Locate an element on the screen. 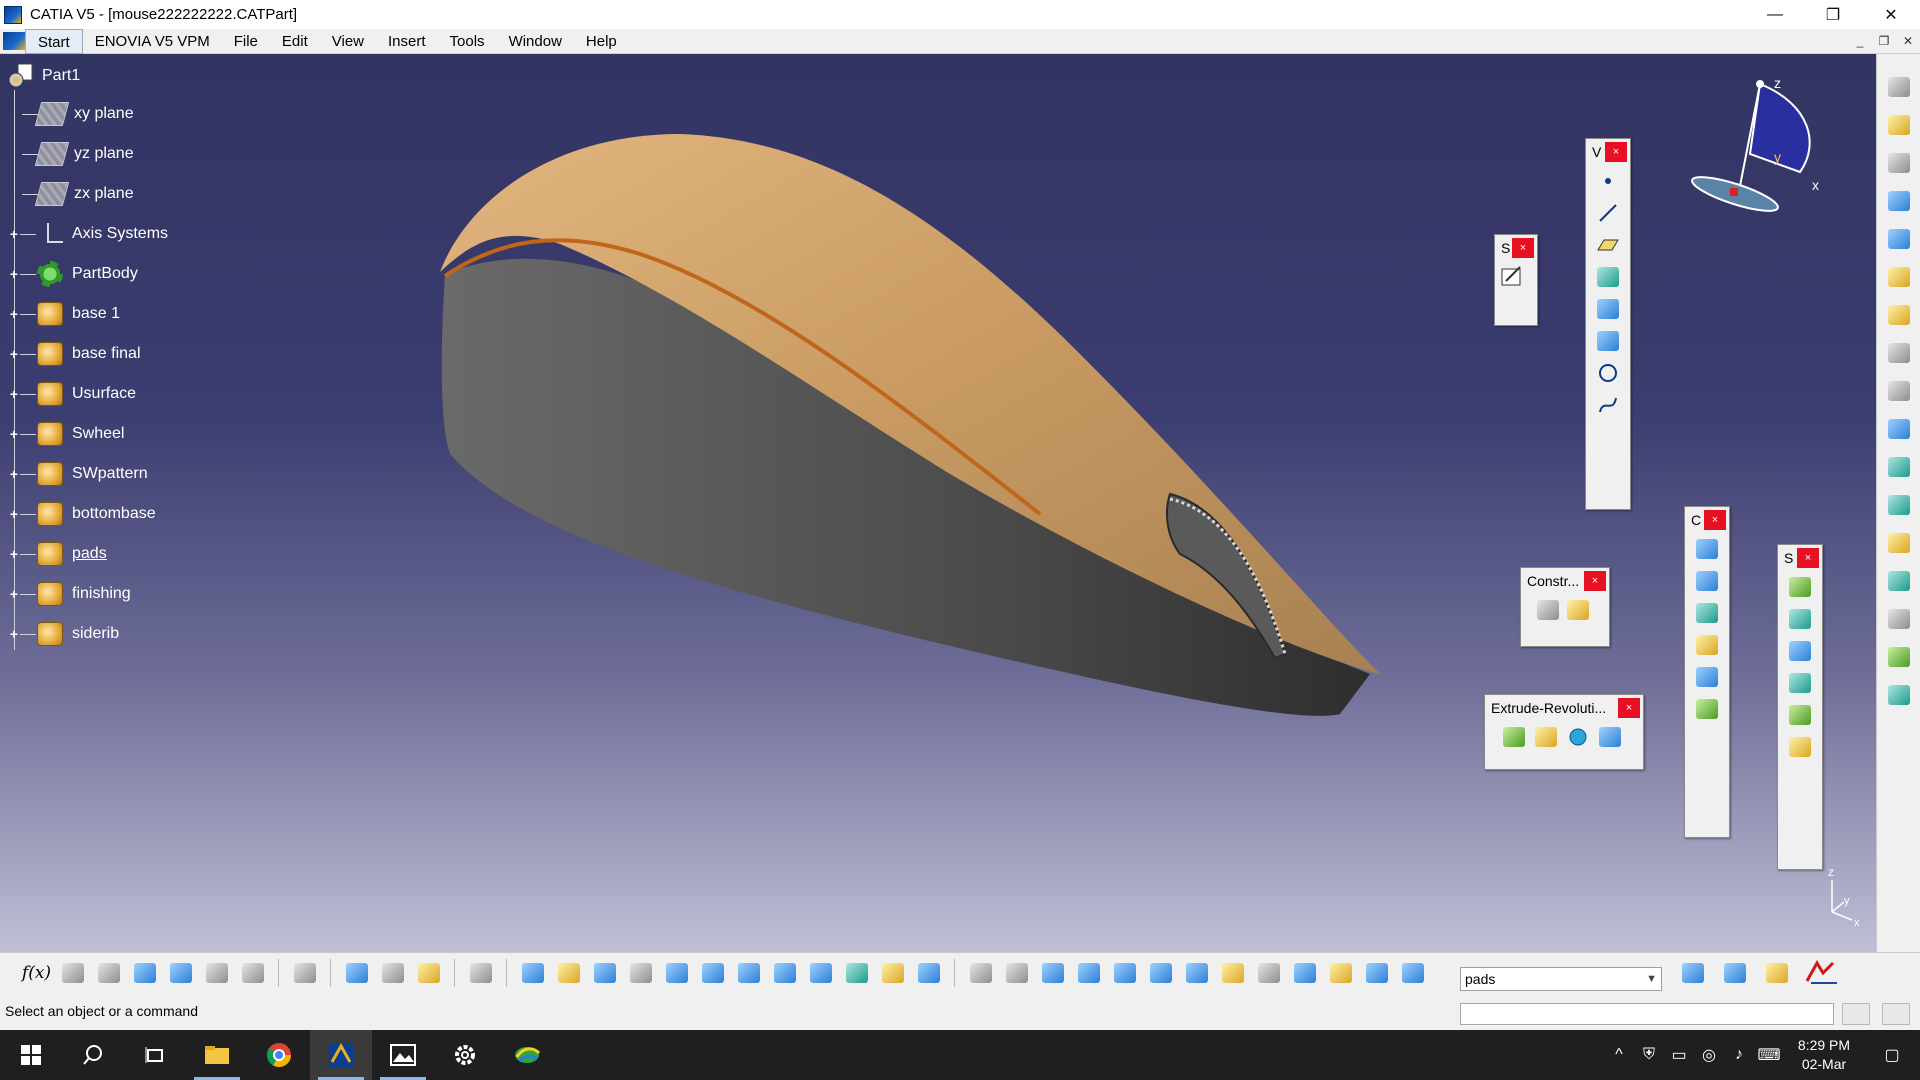 This screenshot has height=1080, width=1920. menu-start: Start is located at coordinates (54, 41).